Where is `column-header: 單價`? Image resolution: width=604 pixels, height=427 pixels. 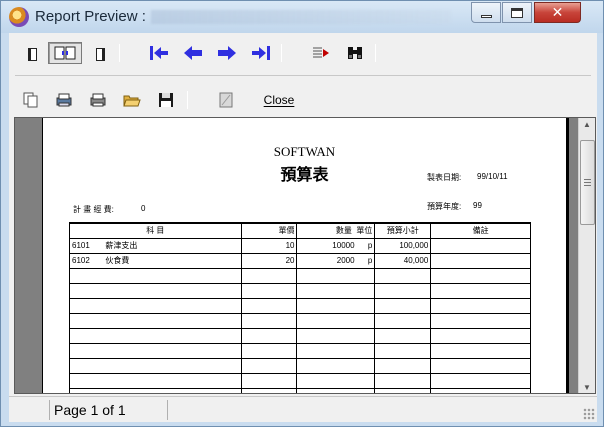
column-header: 單價 is located at coordinates (269, 230).